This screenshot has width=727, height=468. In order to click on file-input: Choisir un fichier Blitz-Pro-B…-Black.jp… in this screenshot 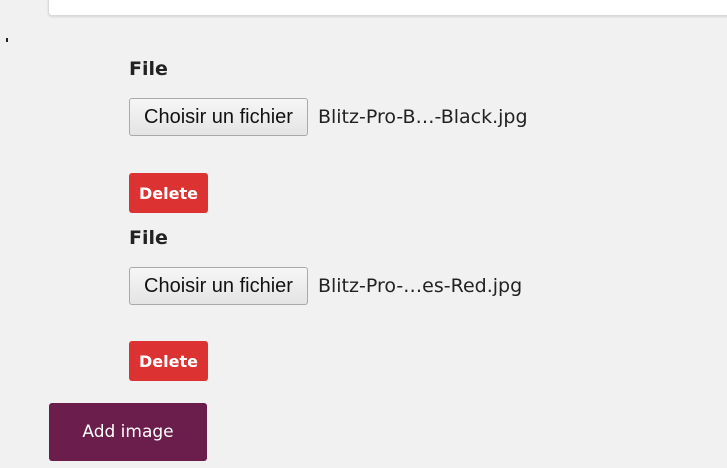, I will do `click(328, 117)`.